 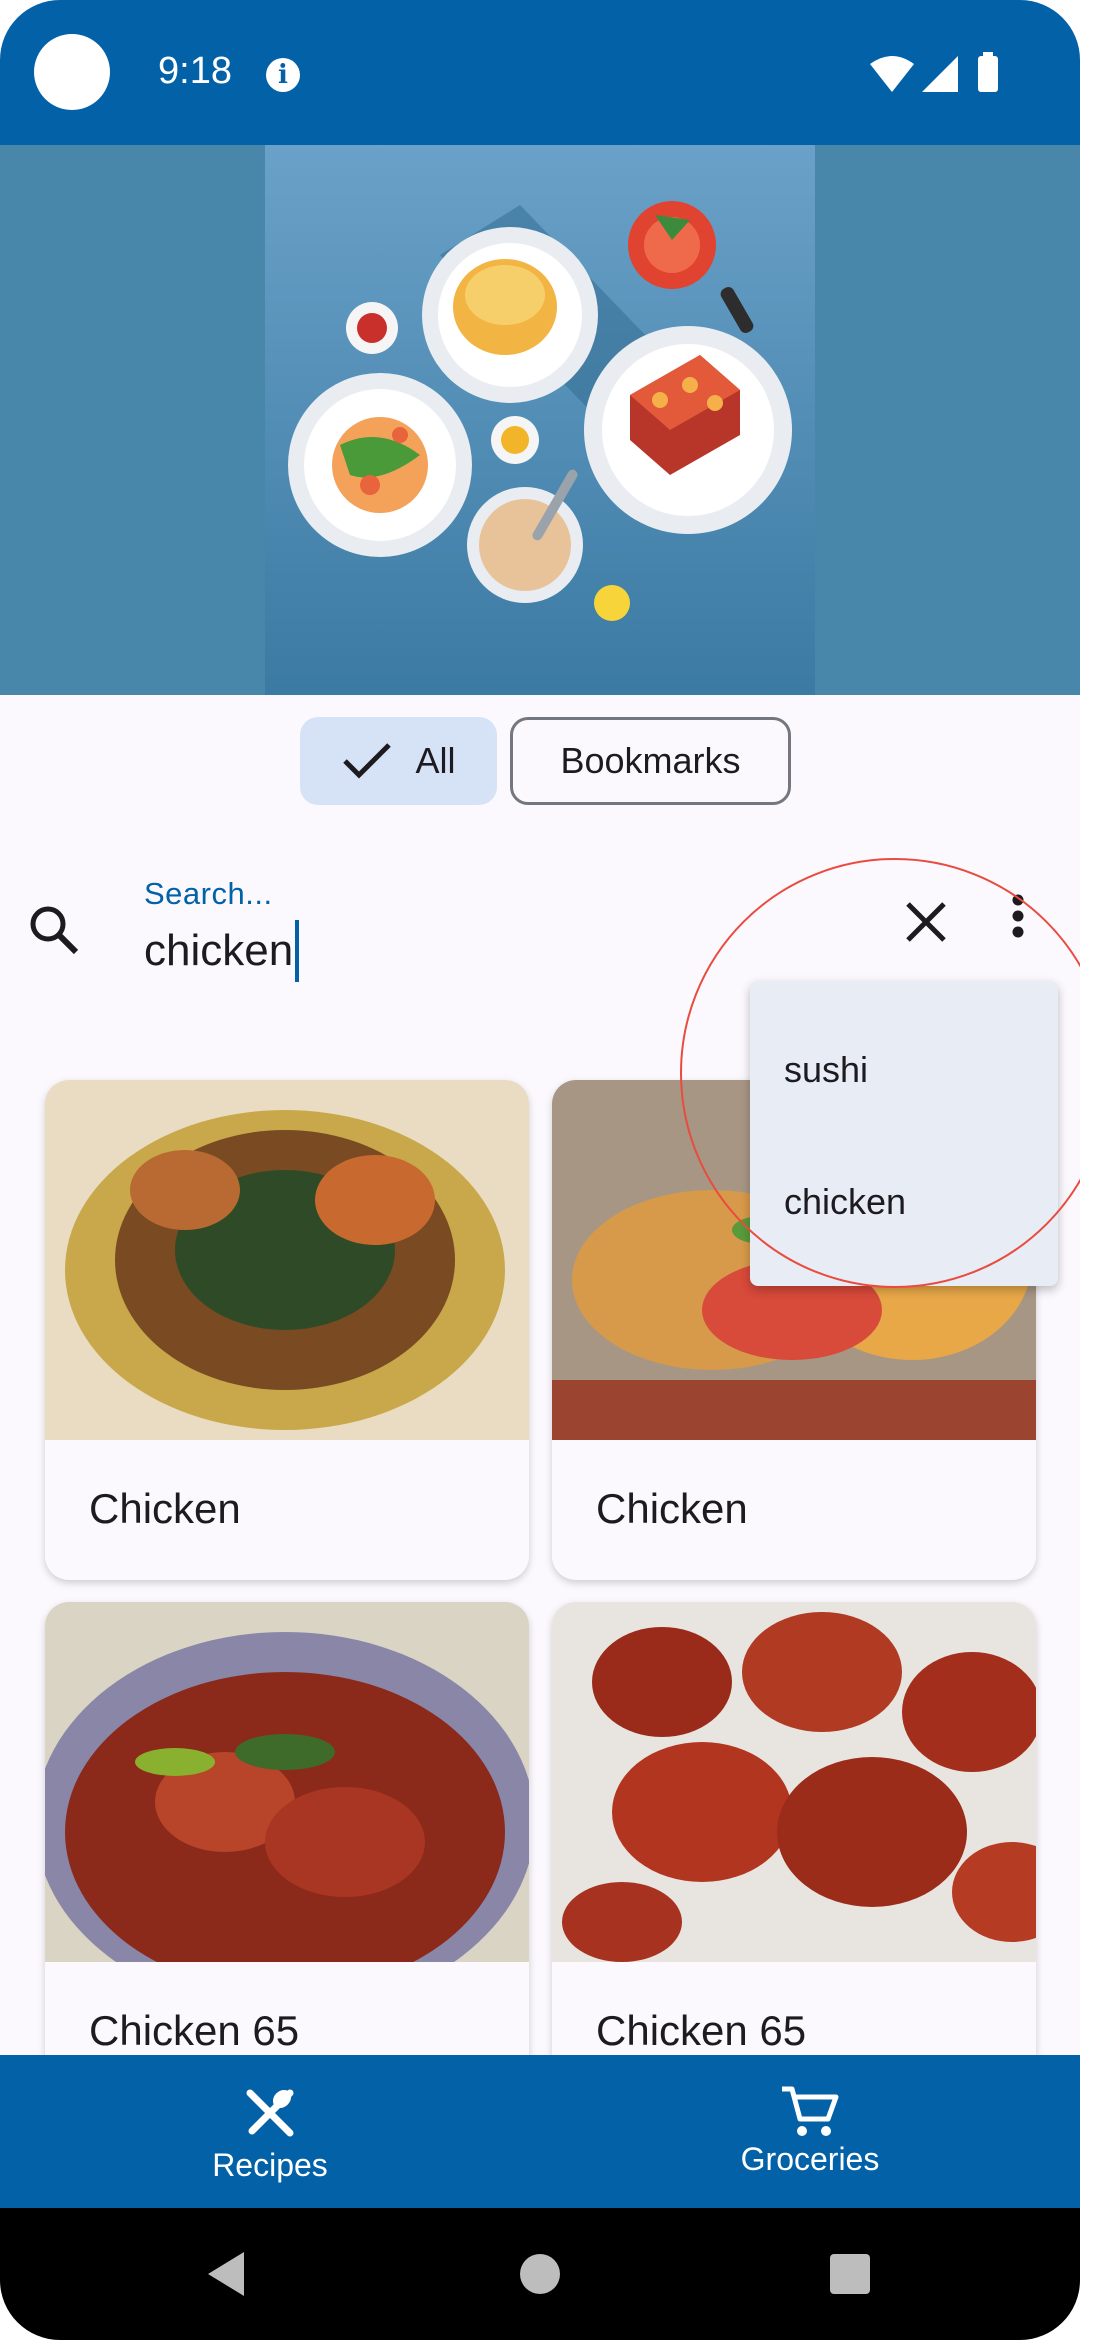 I want to click on food-illustration, so click(x=540, y=420).